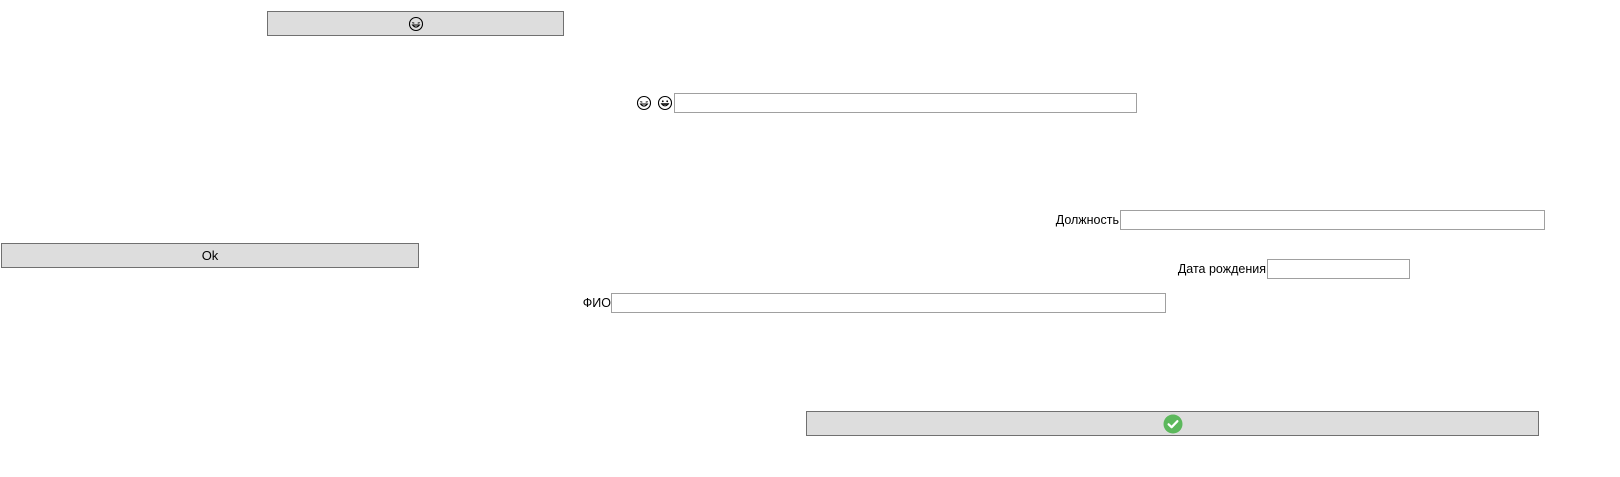 The height and width of the screenshot is (477, 1620). I want to click on ok-button: Ok, so click(210, 255).